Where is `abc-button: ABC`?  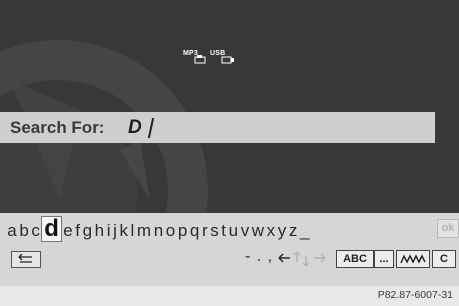
abc-button: ABC is located at coordinates (355, 259).